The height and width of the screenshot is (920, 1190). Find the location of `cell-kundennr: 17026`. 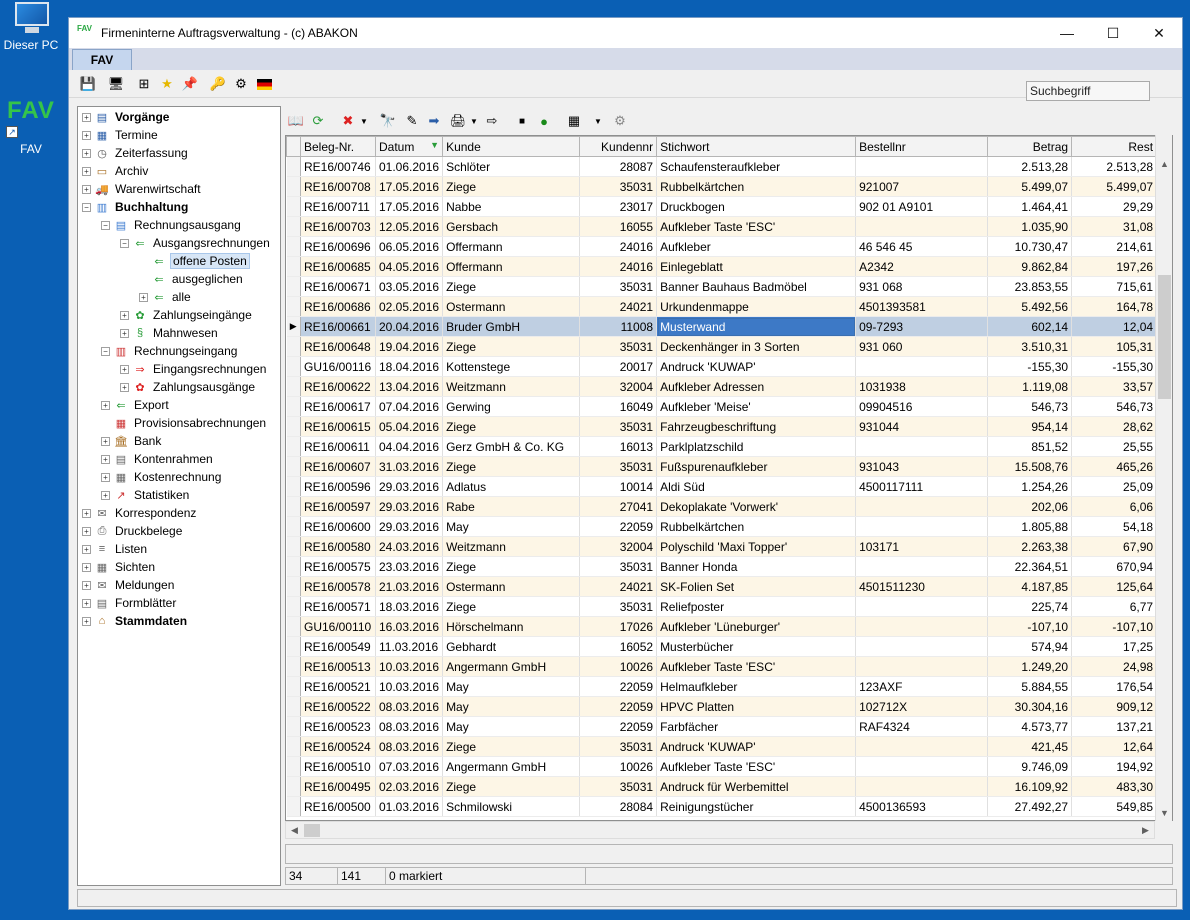

cell-kundennr: 17026 is located at coordinates (618, 626).